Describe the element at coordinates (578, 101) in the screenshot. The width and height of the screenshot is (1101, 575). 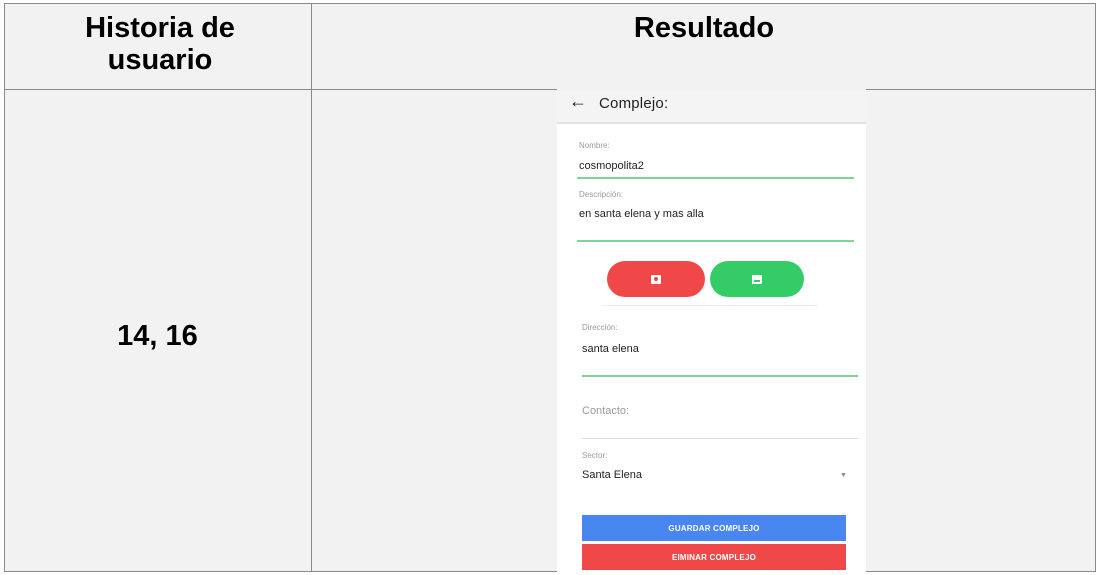
I see `arrow-left-icon: ←` at that location.